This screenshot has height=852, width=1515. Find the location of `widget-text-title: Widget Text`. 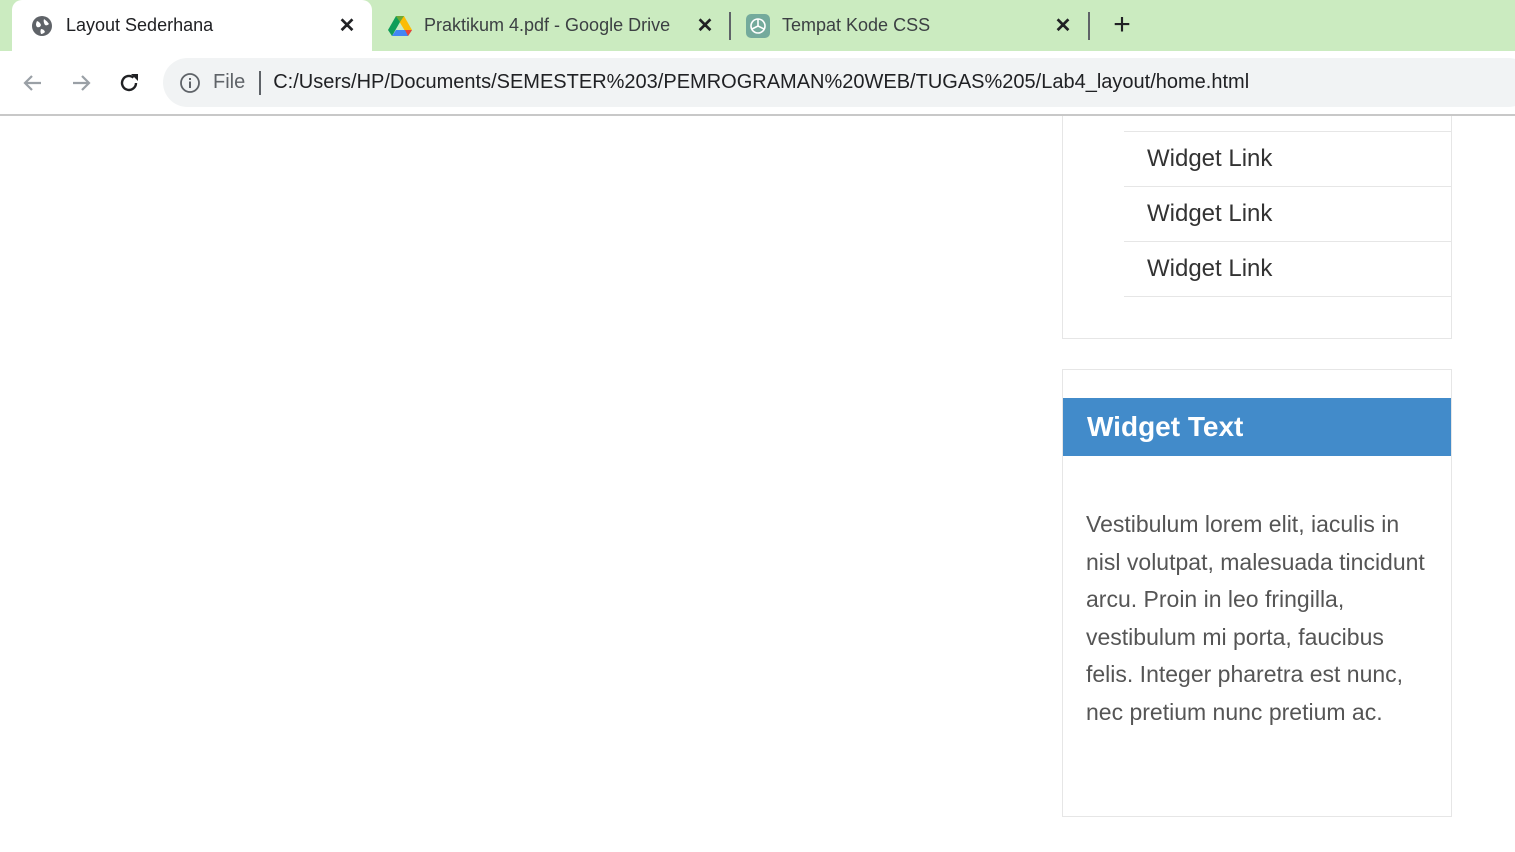

widget-text-title: Widget Text is located at coordinates (1257, 427).